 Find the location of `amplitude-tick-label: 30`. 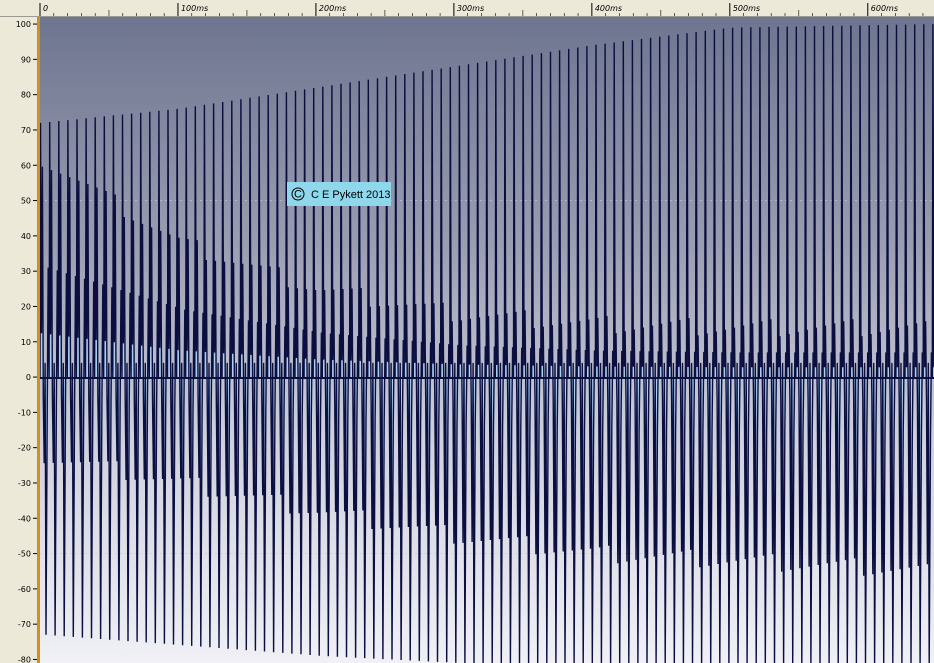

amplitude-tick-label: 30 is located at coordinates (26, 271).